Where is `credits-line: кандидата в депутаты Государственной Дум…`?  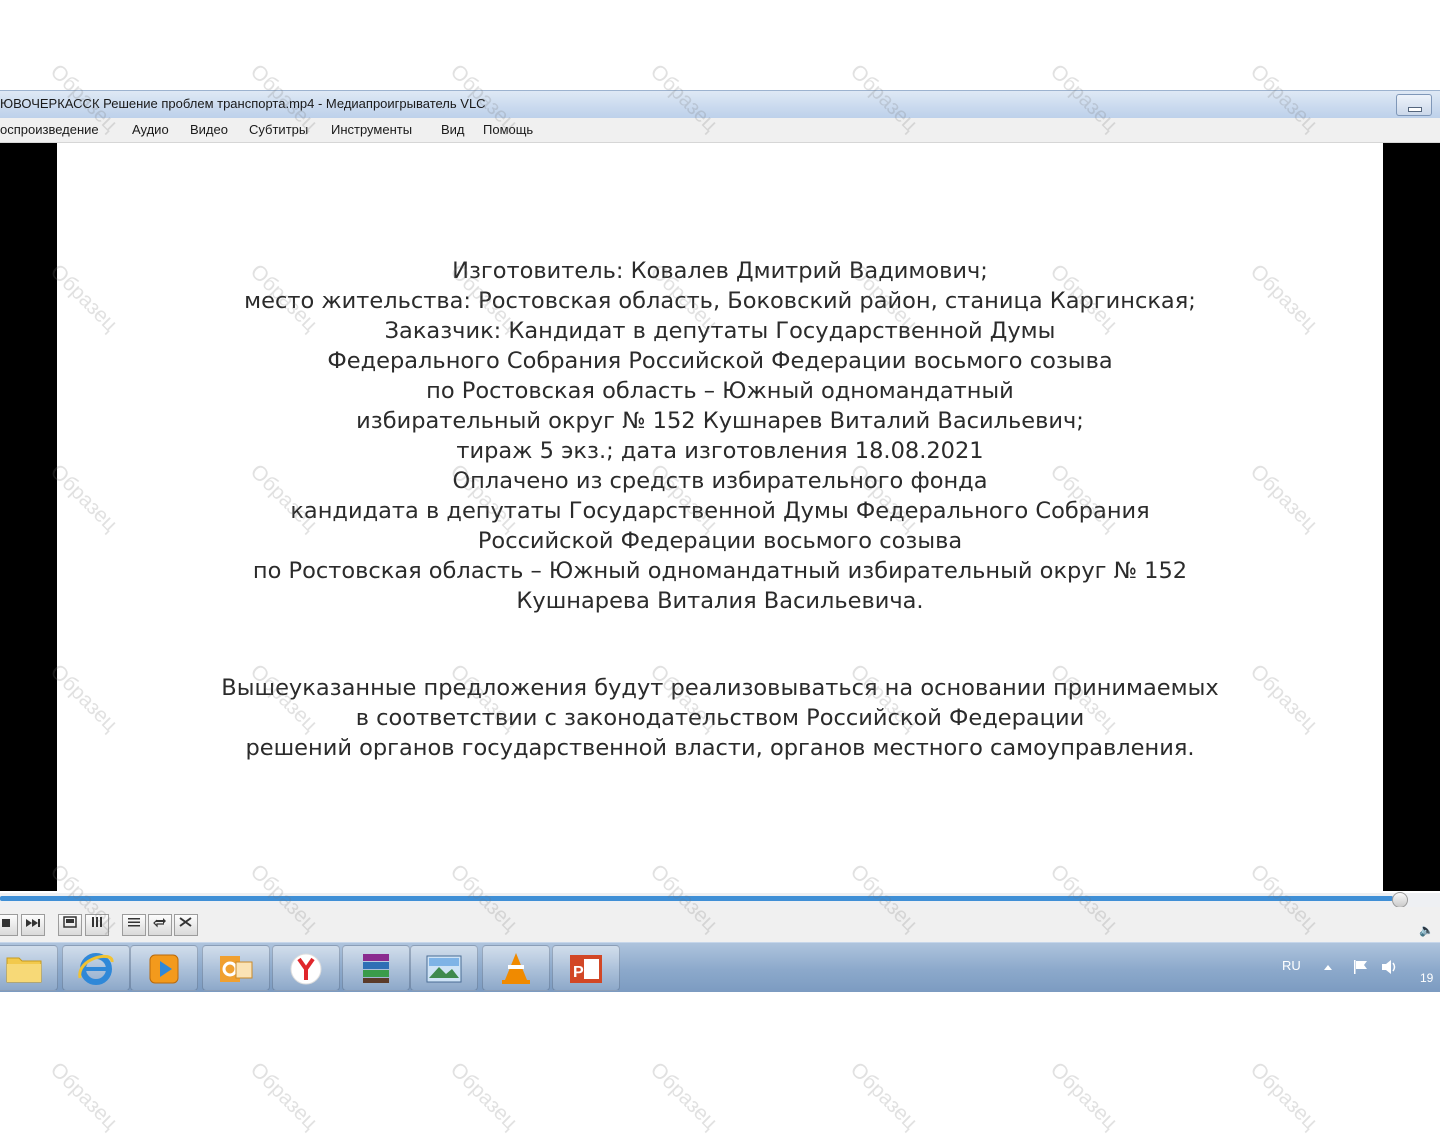 credits-line: кандидата в депутаты Государственной Дум… is located at coordinates (720, 511).